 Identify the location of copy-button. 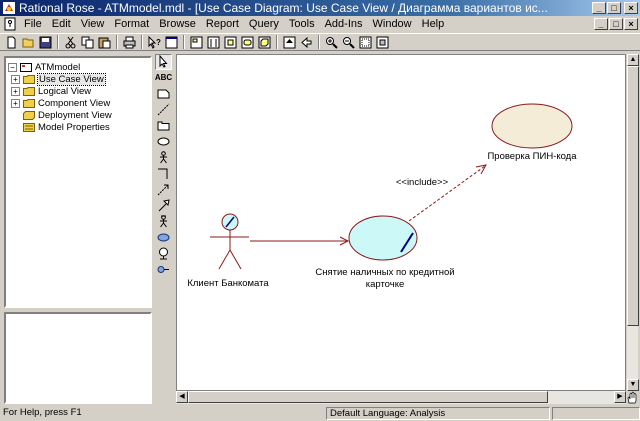
(87, 42).